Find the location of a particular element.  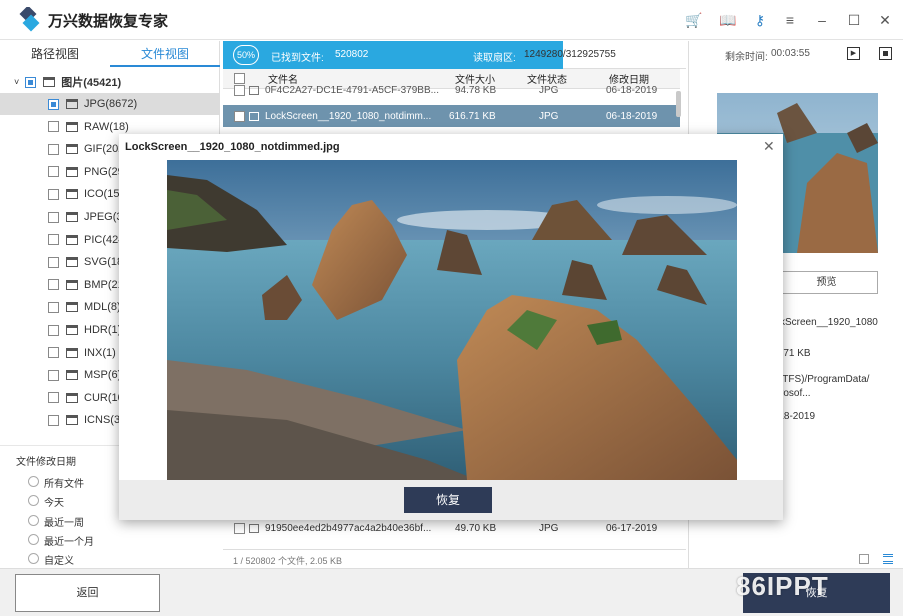

detail-path-1: NTFS)/ProgramData/ is located at coordinates (822, 379).